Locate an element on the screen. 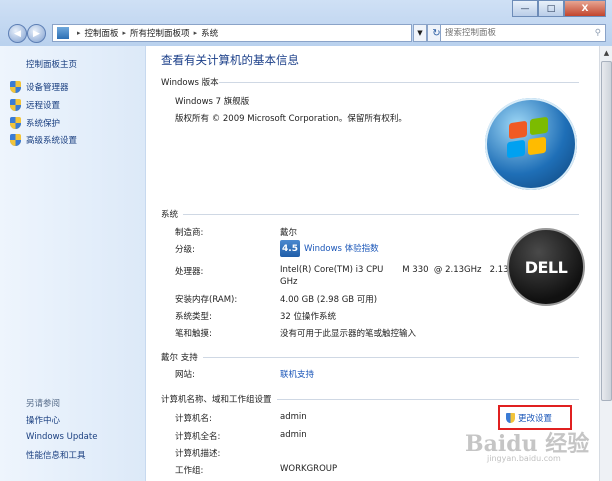 The width and height of the screenshot is (612, 481). breadcrumb-item-system: 系统 is located at coordinates (209, 33).